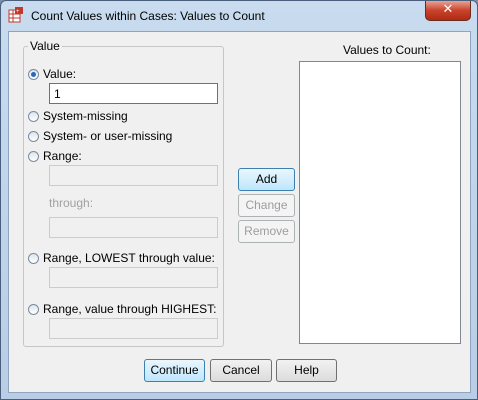 This screenshot has width=478, height=400. I want to click on through-label: through:, so click(71, 203).